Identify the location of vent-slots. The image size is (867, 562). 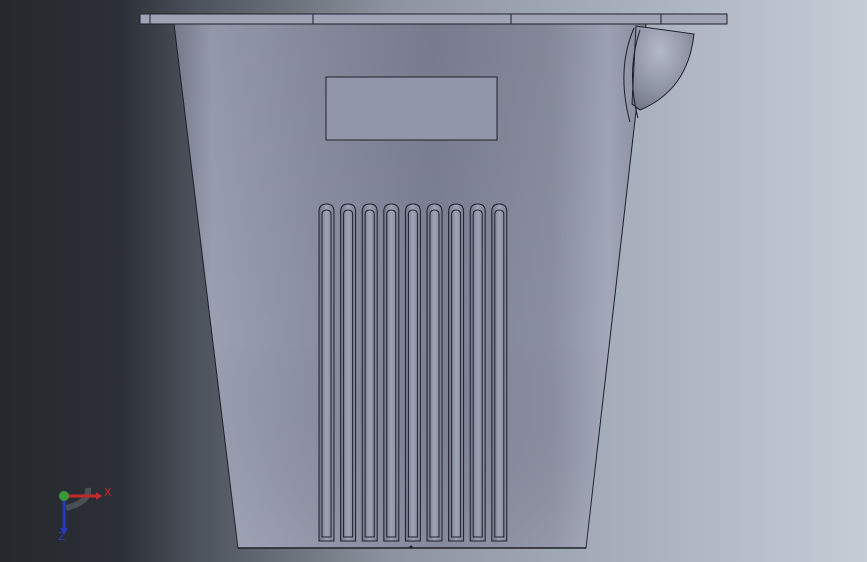
(413, 372).